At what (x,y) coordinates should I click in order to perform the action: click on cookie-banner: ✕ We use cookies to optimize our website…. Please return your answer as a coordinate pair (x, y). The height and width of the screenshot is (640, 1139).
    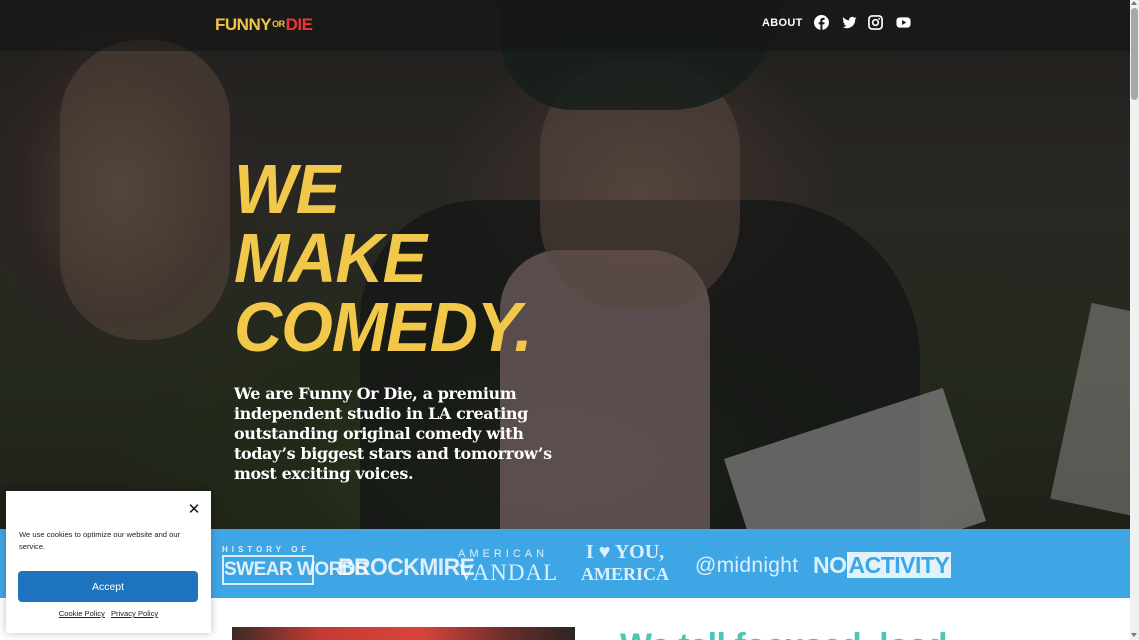
    Looking at the image, I should click on (108, 562).